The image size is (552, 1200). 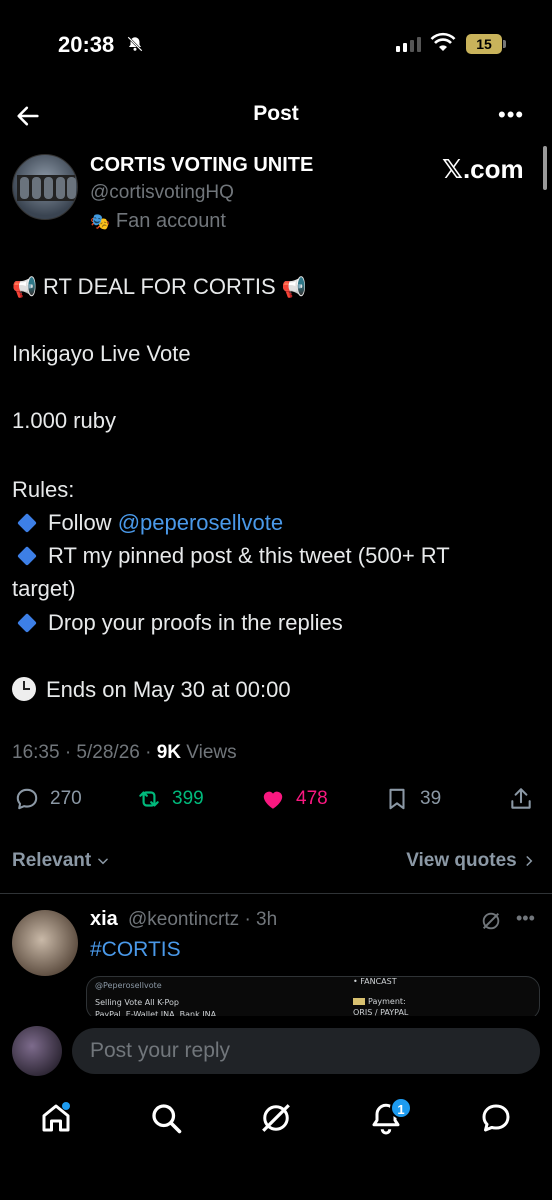 I want to click on tweet-ends: Ends on May 30 at 00:00, so click(x=151, y=690).